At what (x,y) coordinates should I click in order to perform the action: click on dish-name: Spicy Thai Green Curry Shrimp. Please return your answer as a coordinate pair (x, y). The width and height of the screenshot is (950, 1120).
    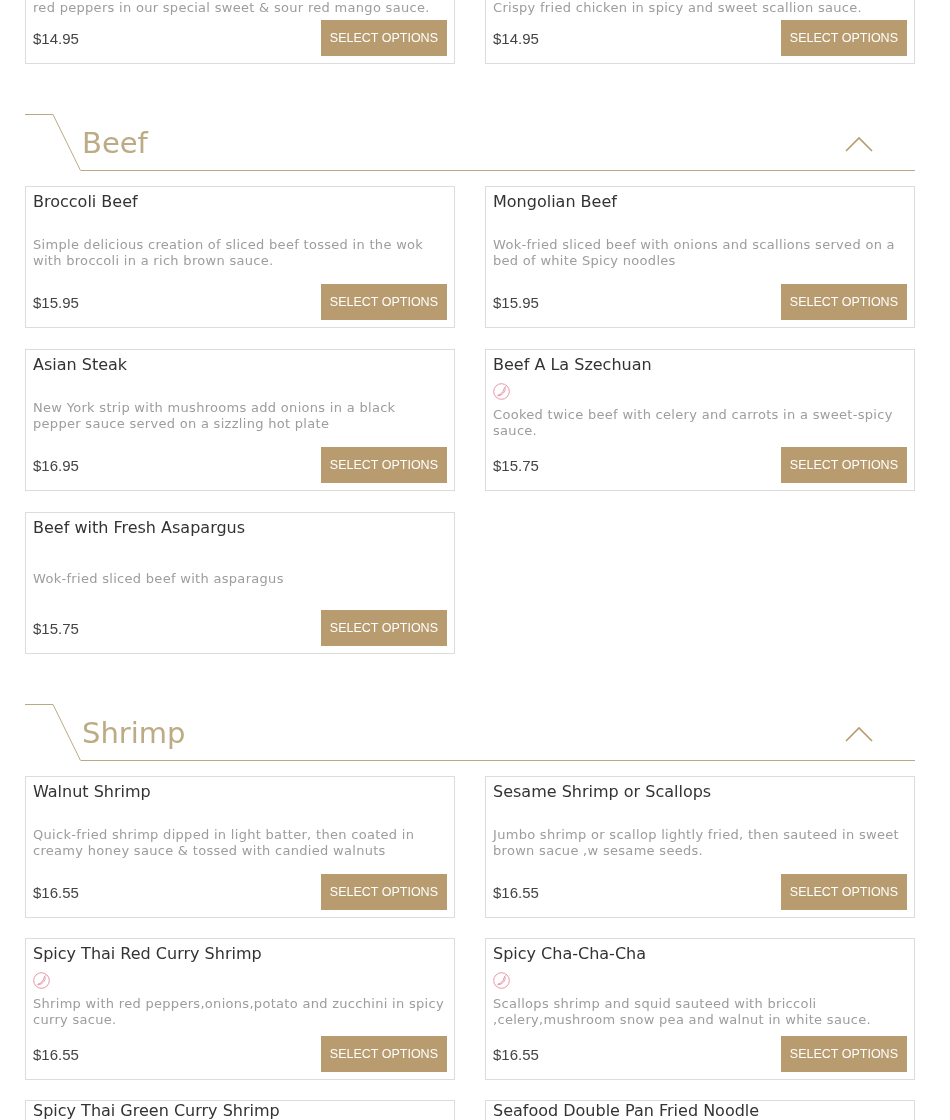
    Looking at the image, I should click on (157, 1110).